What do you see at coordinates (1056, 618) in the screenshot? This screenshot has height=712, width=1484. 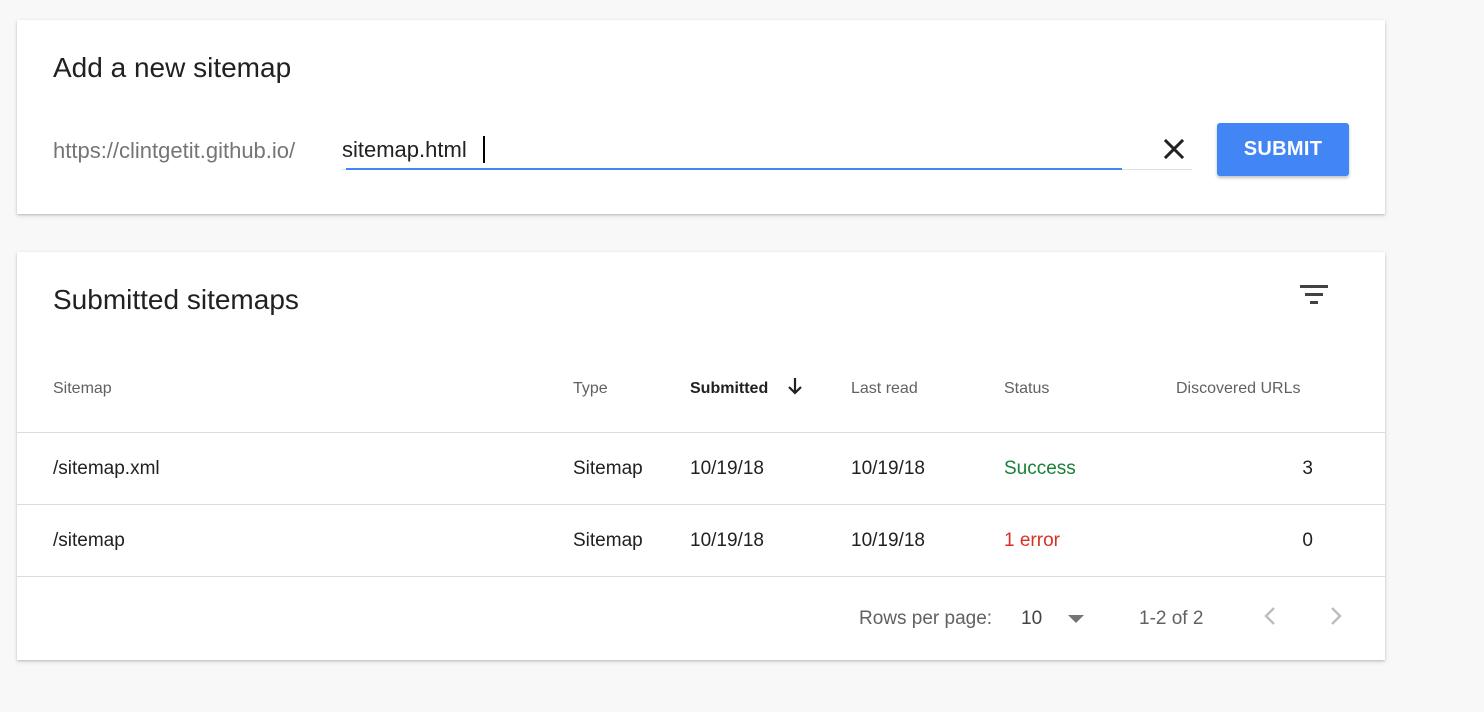 I see `rows-per-page-select: 10` at bounding box center [1056, 618].